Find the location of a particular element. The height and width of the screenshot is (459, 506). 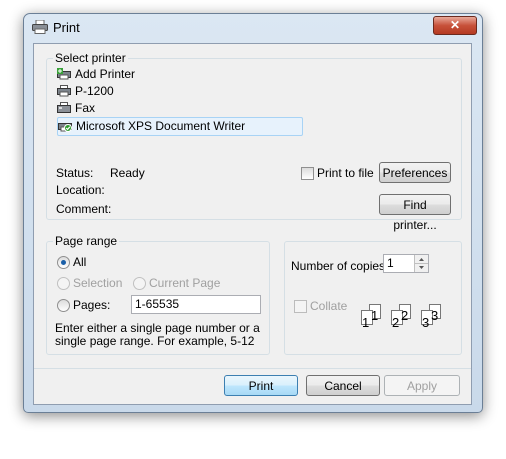

selected-dot is located at coordinates (63, 262).